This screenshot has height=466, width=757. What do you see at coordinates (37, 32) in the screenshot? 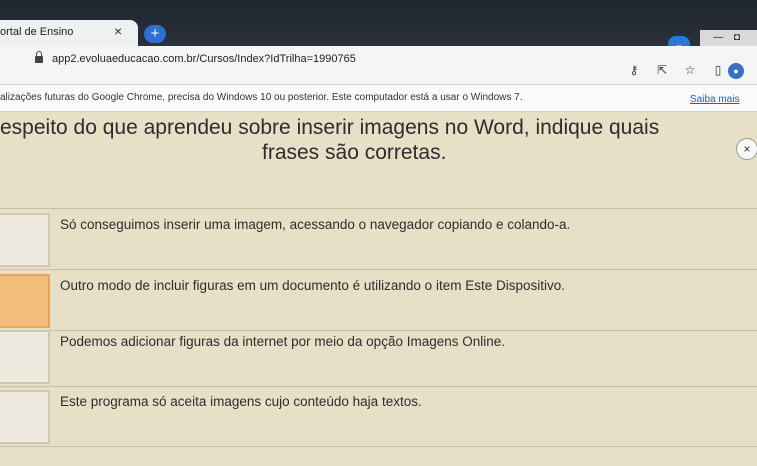
I see `tab-title: ortal de Ensino` at bounding box center [37, 32].